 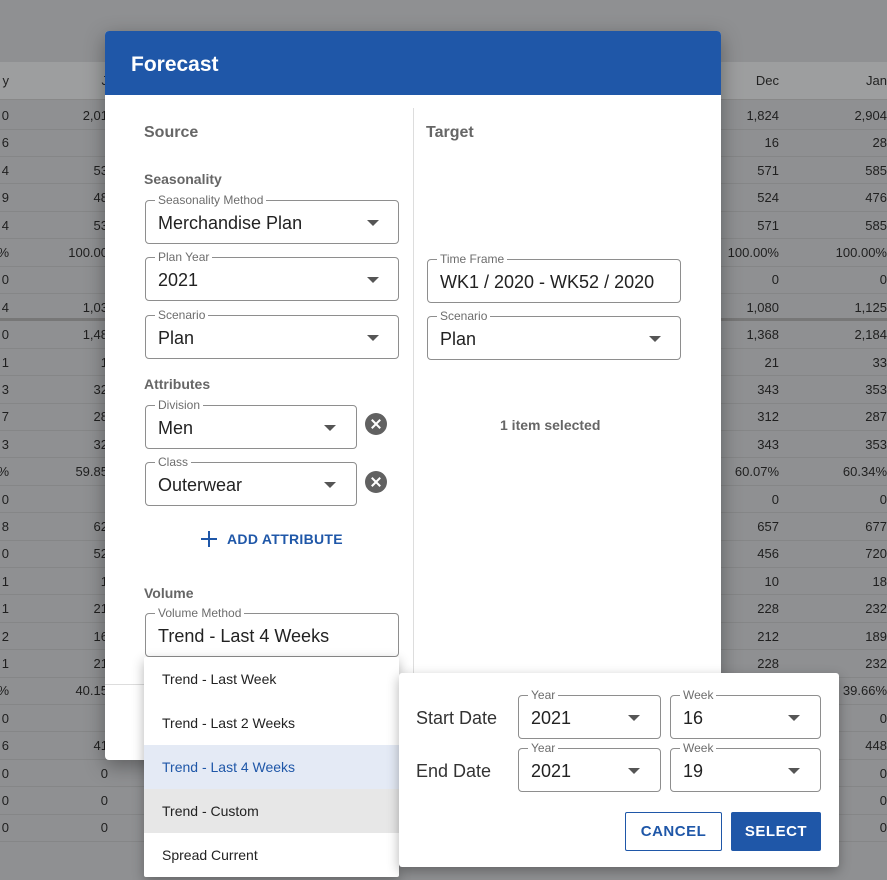 What do you see at coordinates (173, 462) in the screenshot?
I see `field-label: Class` at bounding box center [173, 462].